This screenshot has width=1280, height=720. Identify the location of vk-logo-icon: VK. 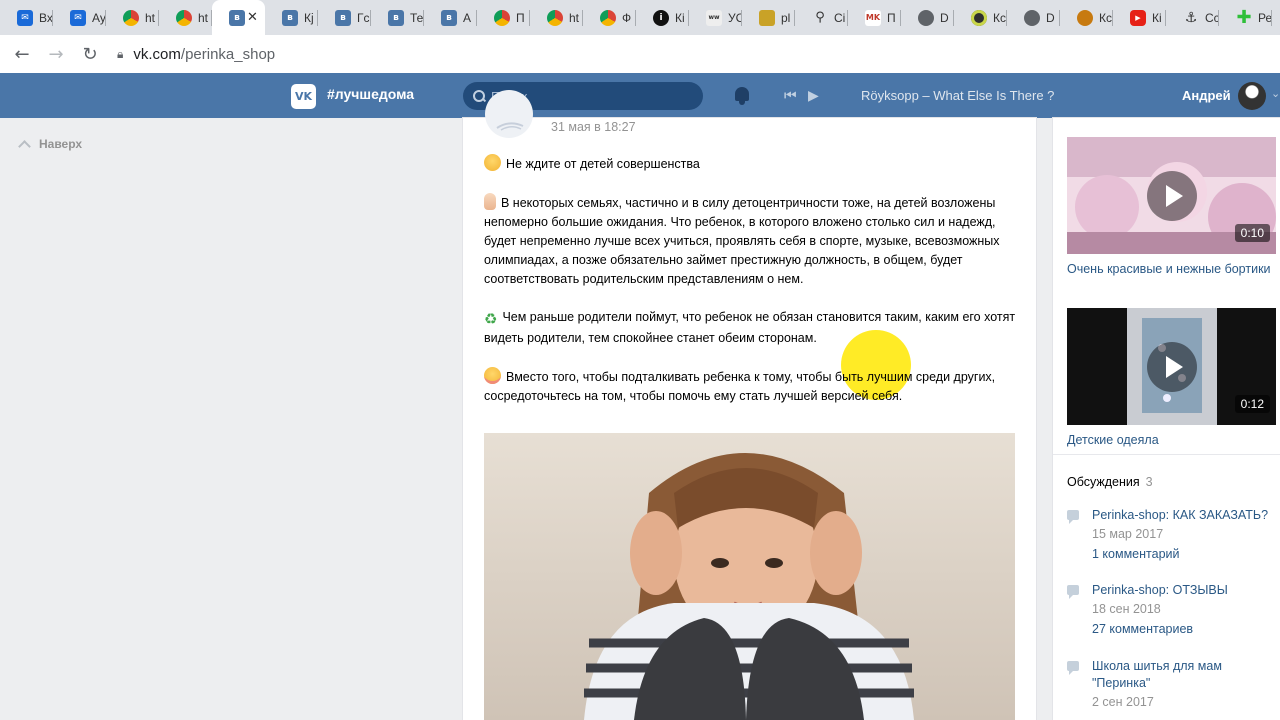
(303, 96).